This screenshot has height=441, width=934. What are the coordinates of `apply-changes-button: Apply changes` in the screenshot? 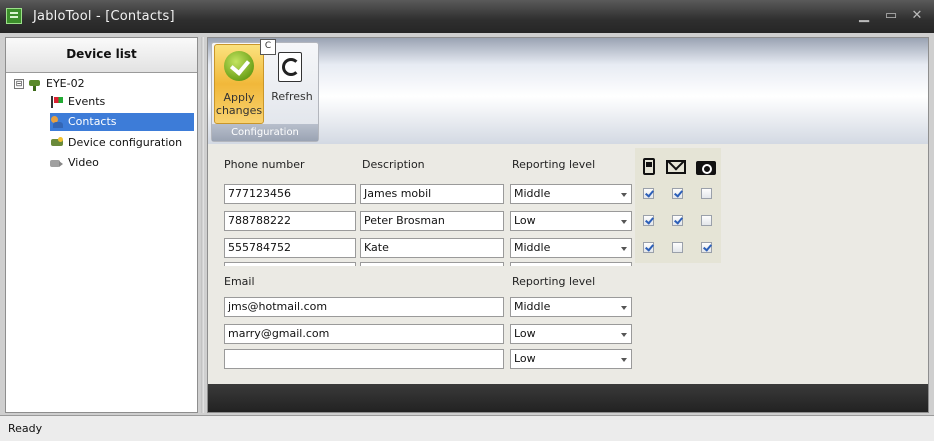 It's located at (239, 84).